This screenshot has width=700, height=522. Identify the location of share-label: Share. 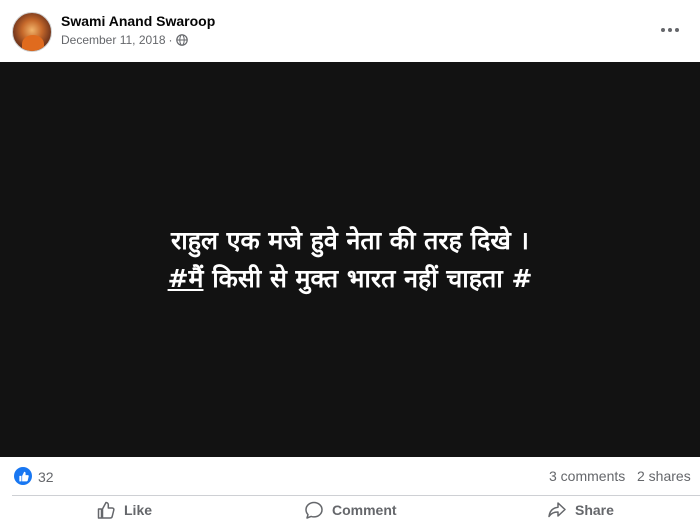
(594, 509).